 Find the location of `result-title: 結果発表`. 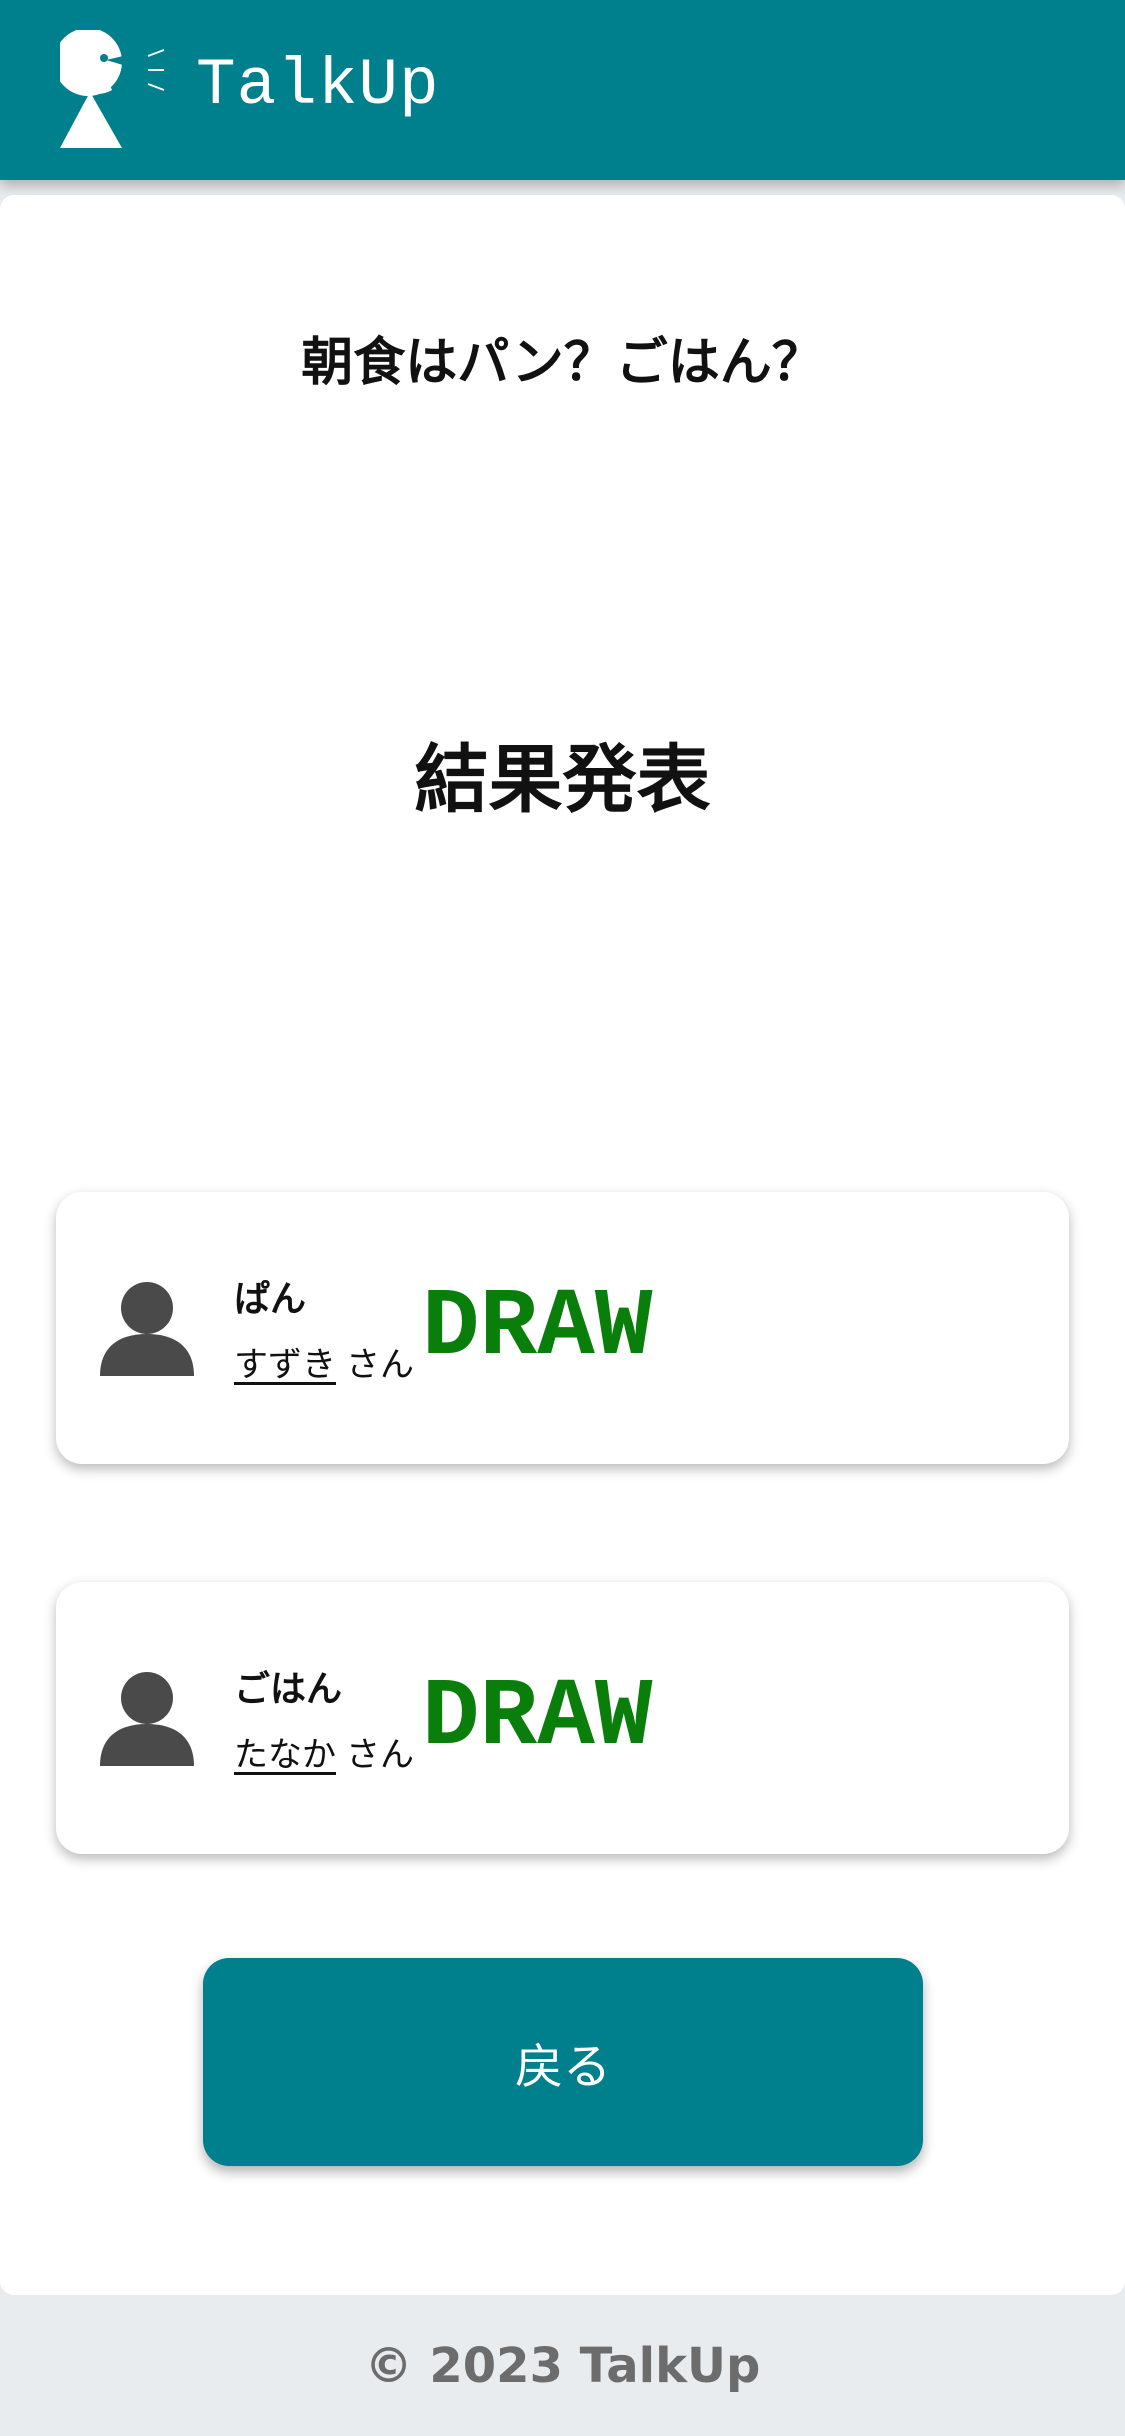

result-title: 結果発表 is located at coordinates (562, 780).